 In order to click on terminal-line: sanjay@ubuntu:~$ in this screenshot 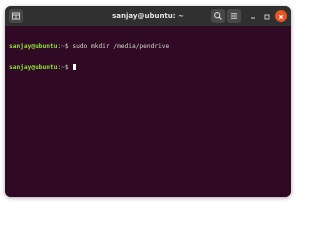, I will do `click(150, 67)`.